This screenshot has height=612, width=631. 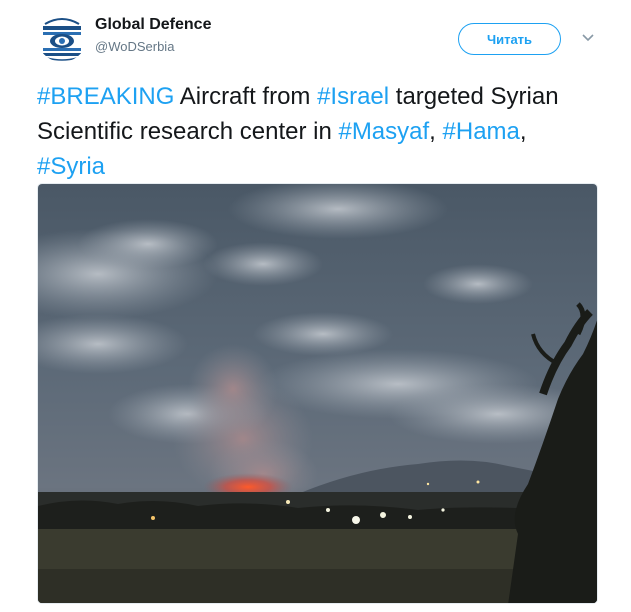 I want to click on hashtag-link: #Masyaf, so click(x=383, y=131).